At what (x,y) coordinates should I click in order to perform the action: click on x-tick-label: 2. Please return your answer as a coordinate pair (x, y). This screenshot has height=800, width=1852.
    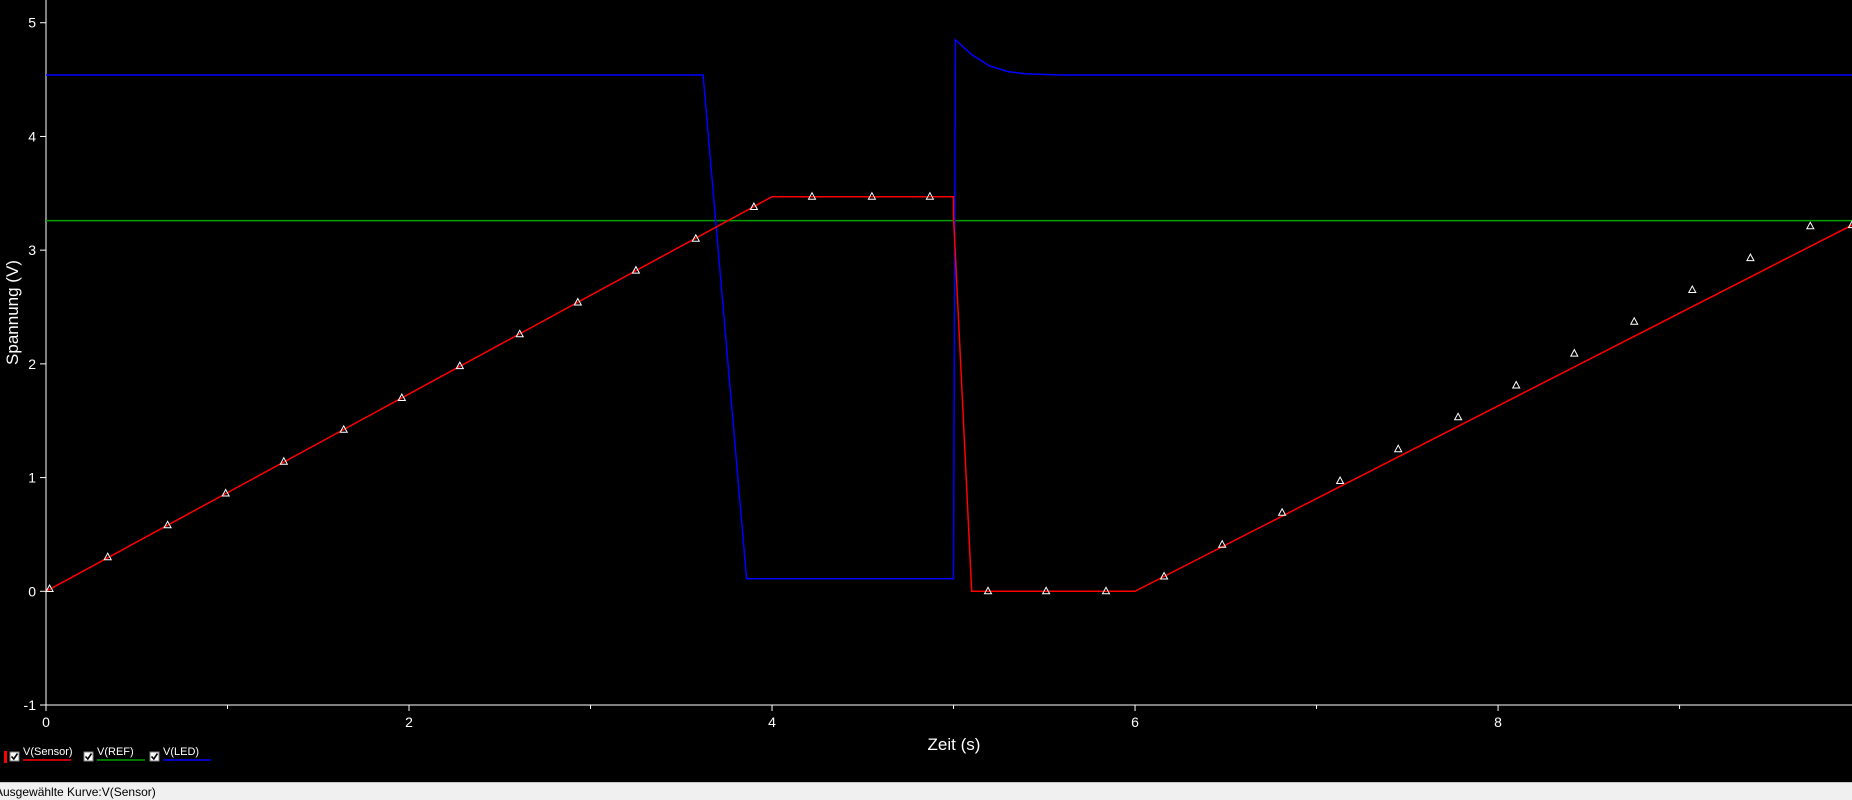
    Looking at the image, I should click on (409, 722).